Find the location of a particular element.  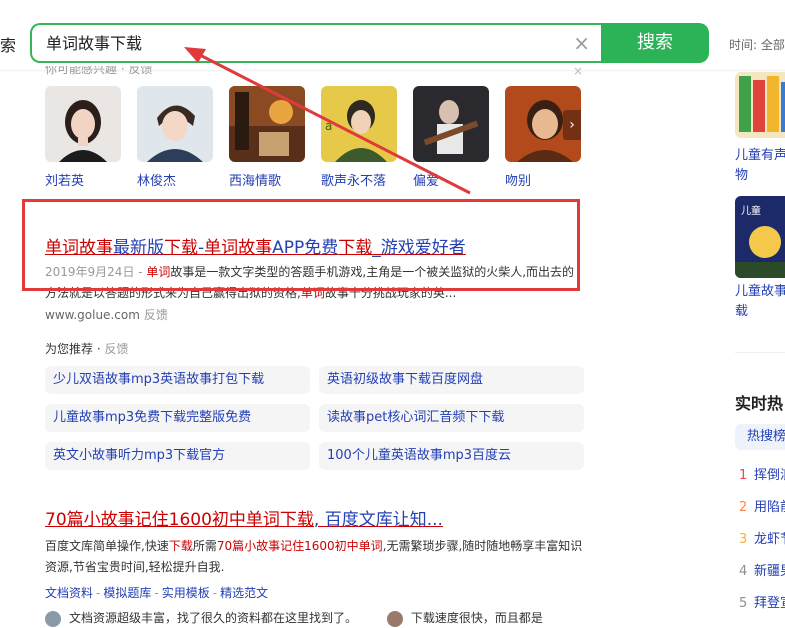

sitelink: 模拟题库 is located at coordinates (127, 593).